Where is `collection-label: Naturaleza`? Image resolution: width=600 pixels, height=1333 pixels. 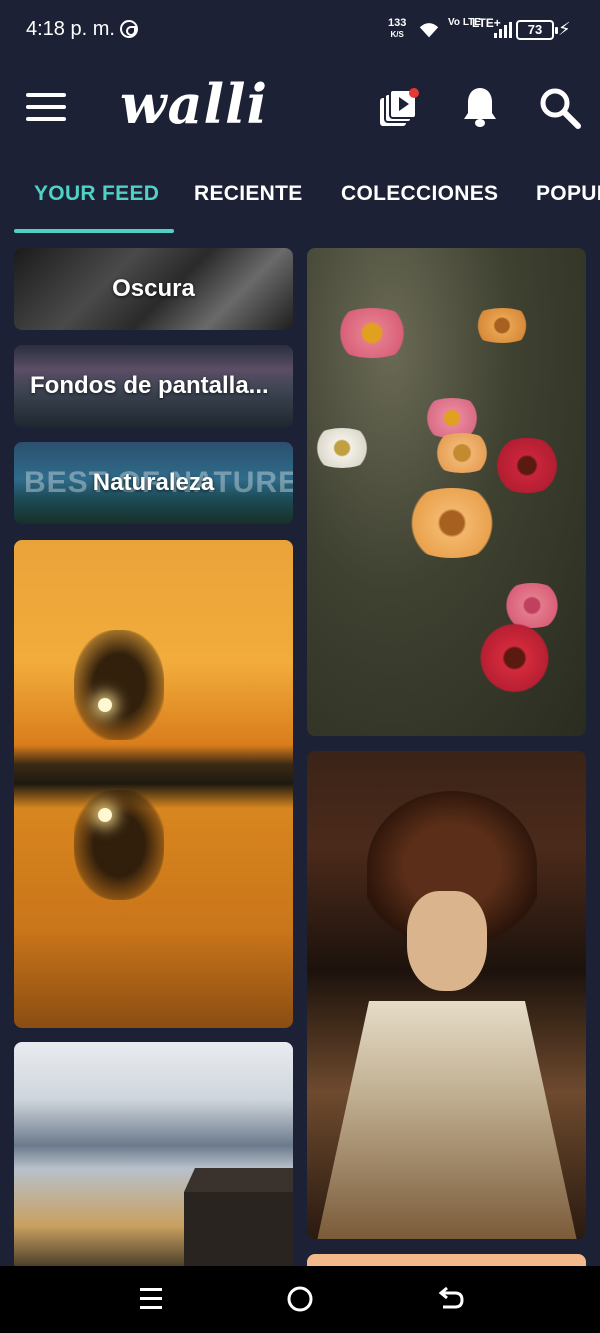 collection-label: Naturaleza is located at coordinates (153, 482).